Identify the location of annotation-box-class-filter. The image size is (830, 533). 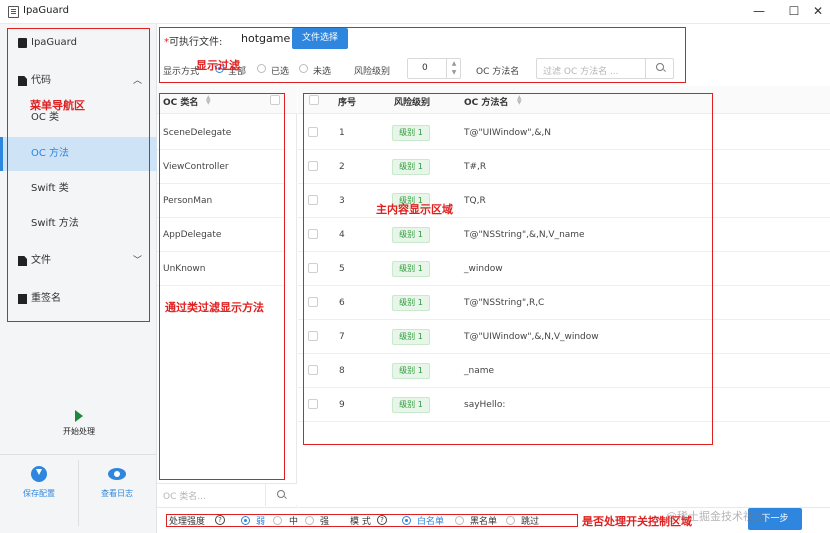
(222, 286).